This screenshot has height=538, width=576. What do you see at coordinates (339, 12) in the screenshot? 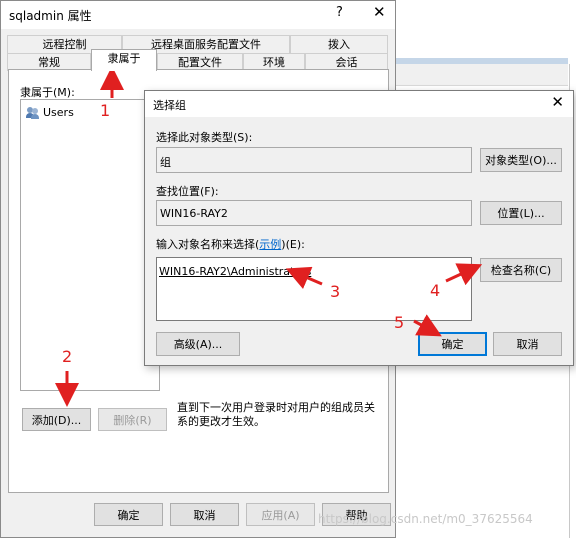
I see `help-icon: ?` at bounding box center [339, 12].